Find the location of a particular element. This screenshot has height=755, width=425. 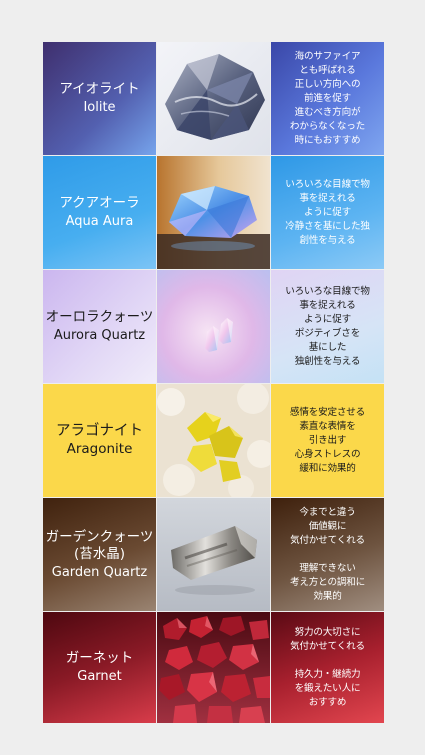

stone-name-jp: オーロラクォーツ is located at coordinates (99, 317).